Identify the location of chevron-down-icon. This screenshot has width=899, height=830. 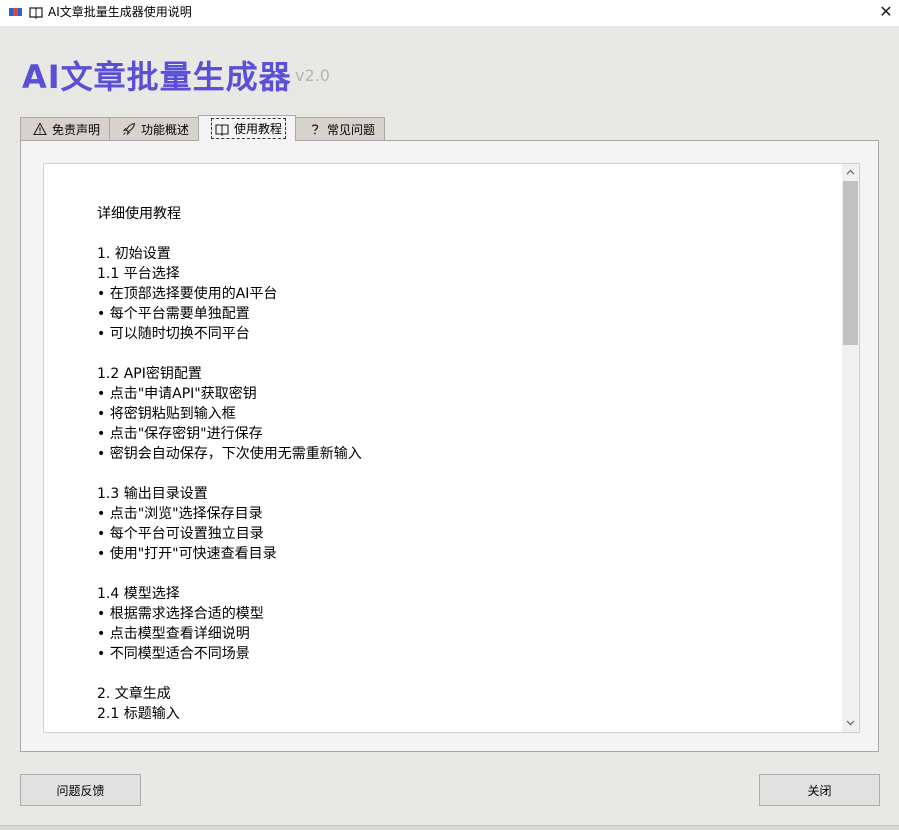
(850, 723).